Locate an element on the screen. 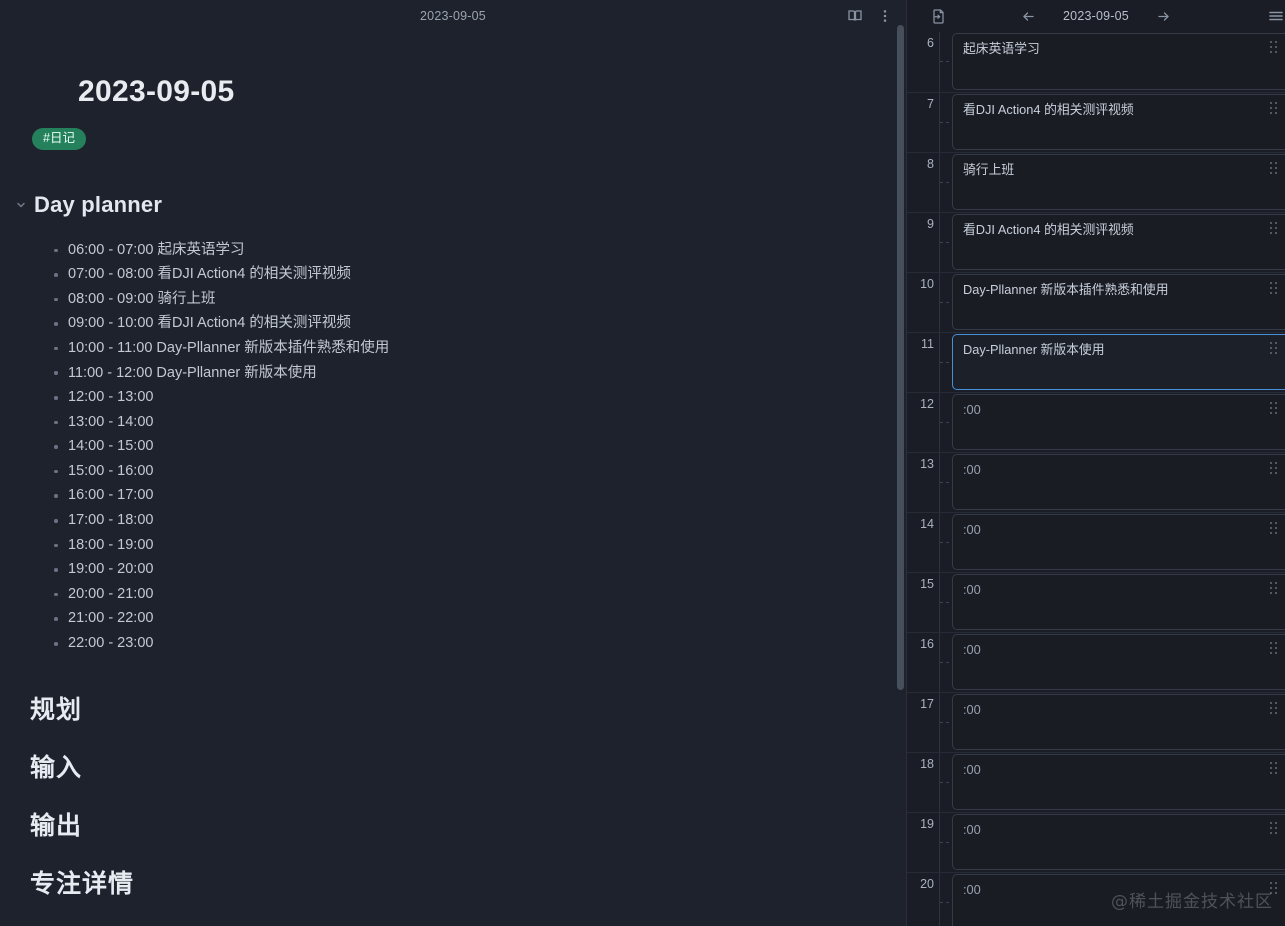 The height and width of the screenshot is (926, 1285). page-title: 2023-09-05 is located at coordinates (156, 91).